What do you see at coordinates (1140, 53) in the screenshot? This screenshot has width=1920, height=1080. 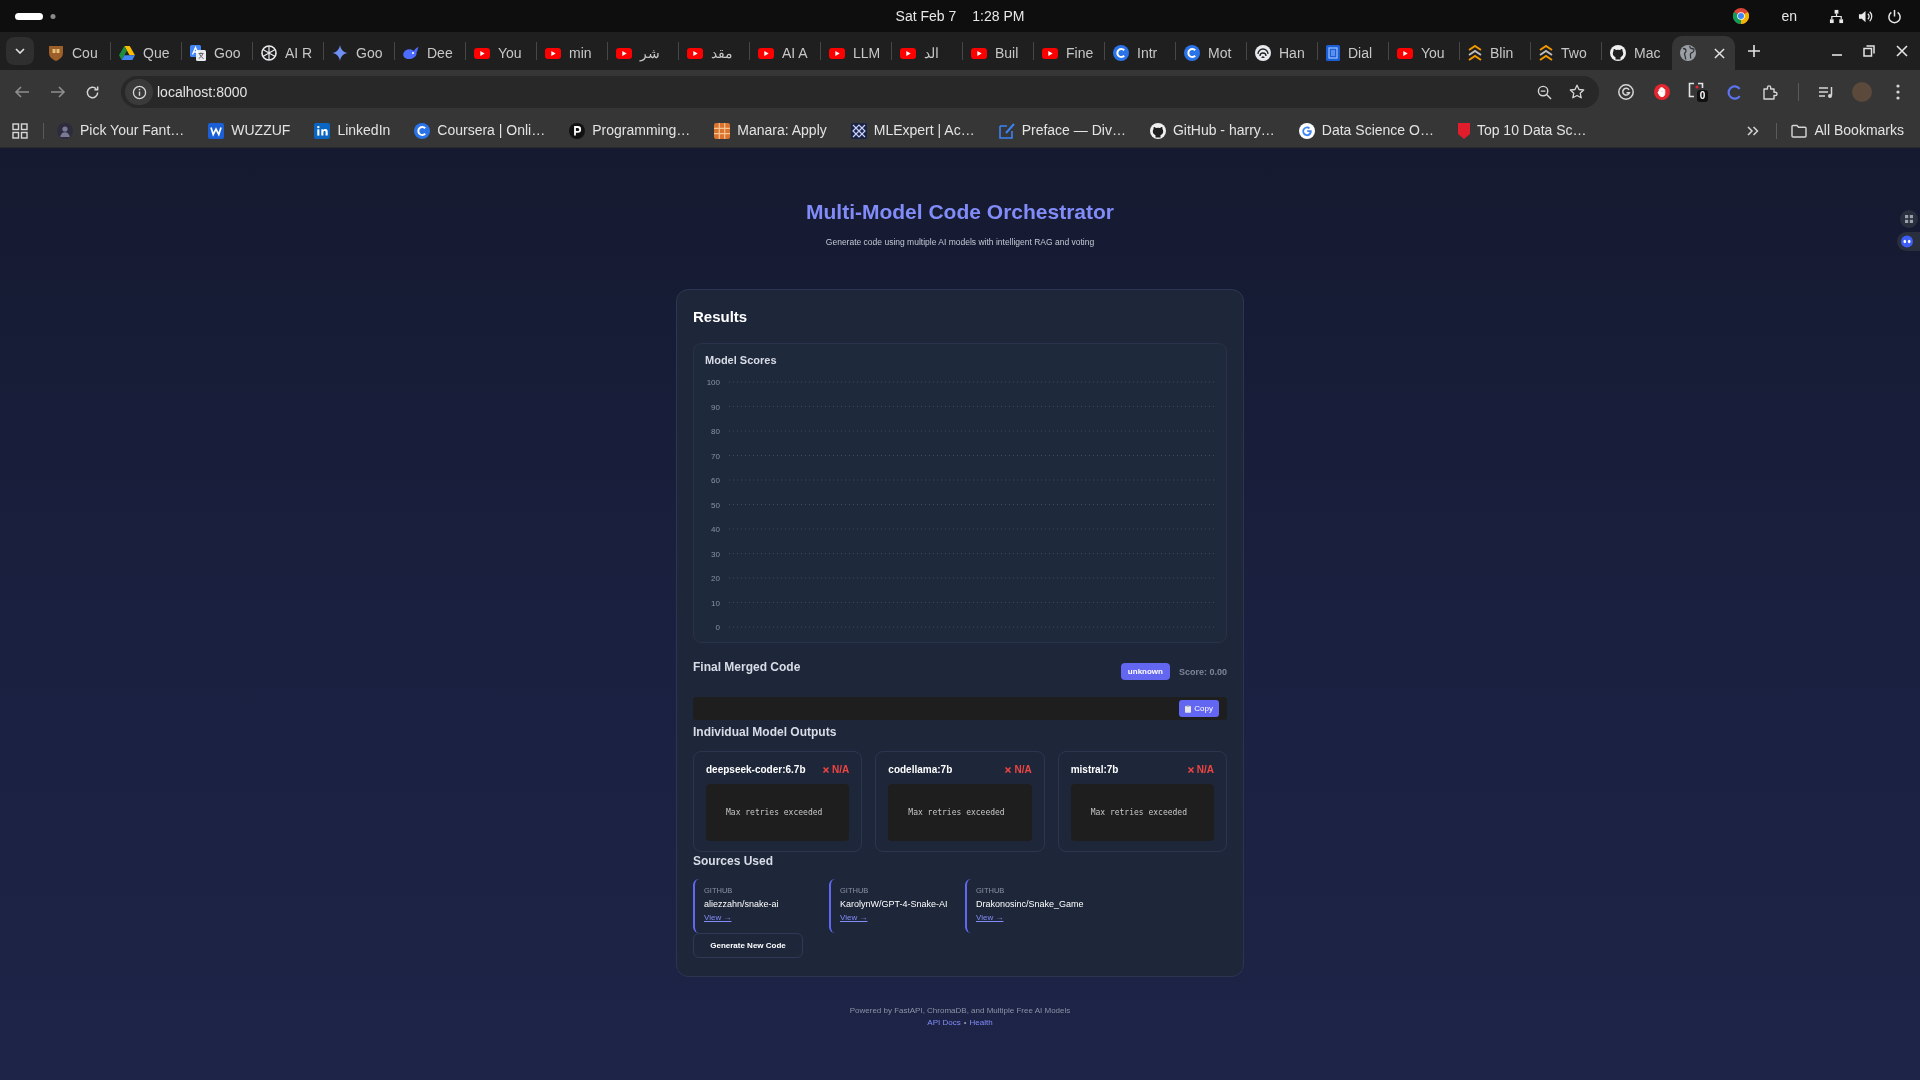 I see `tab: Intr` at bounding box center [1140, 53].